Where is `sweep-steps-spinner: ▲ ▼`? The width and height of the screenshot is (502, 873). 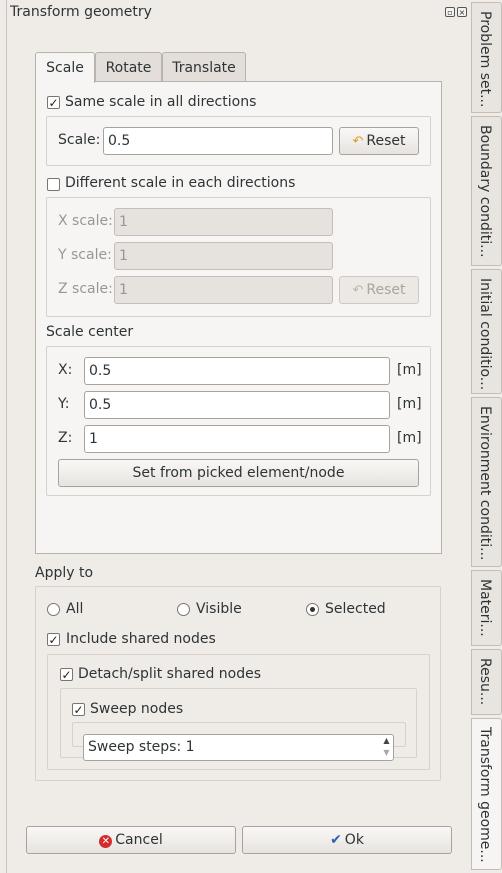
sweep-steps-spinner: ▲ ▼ is located at coordinates (386, 748).